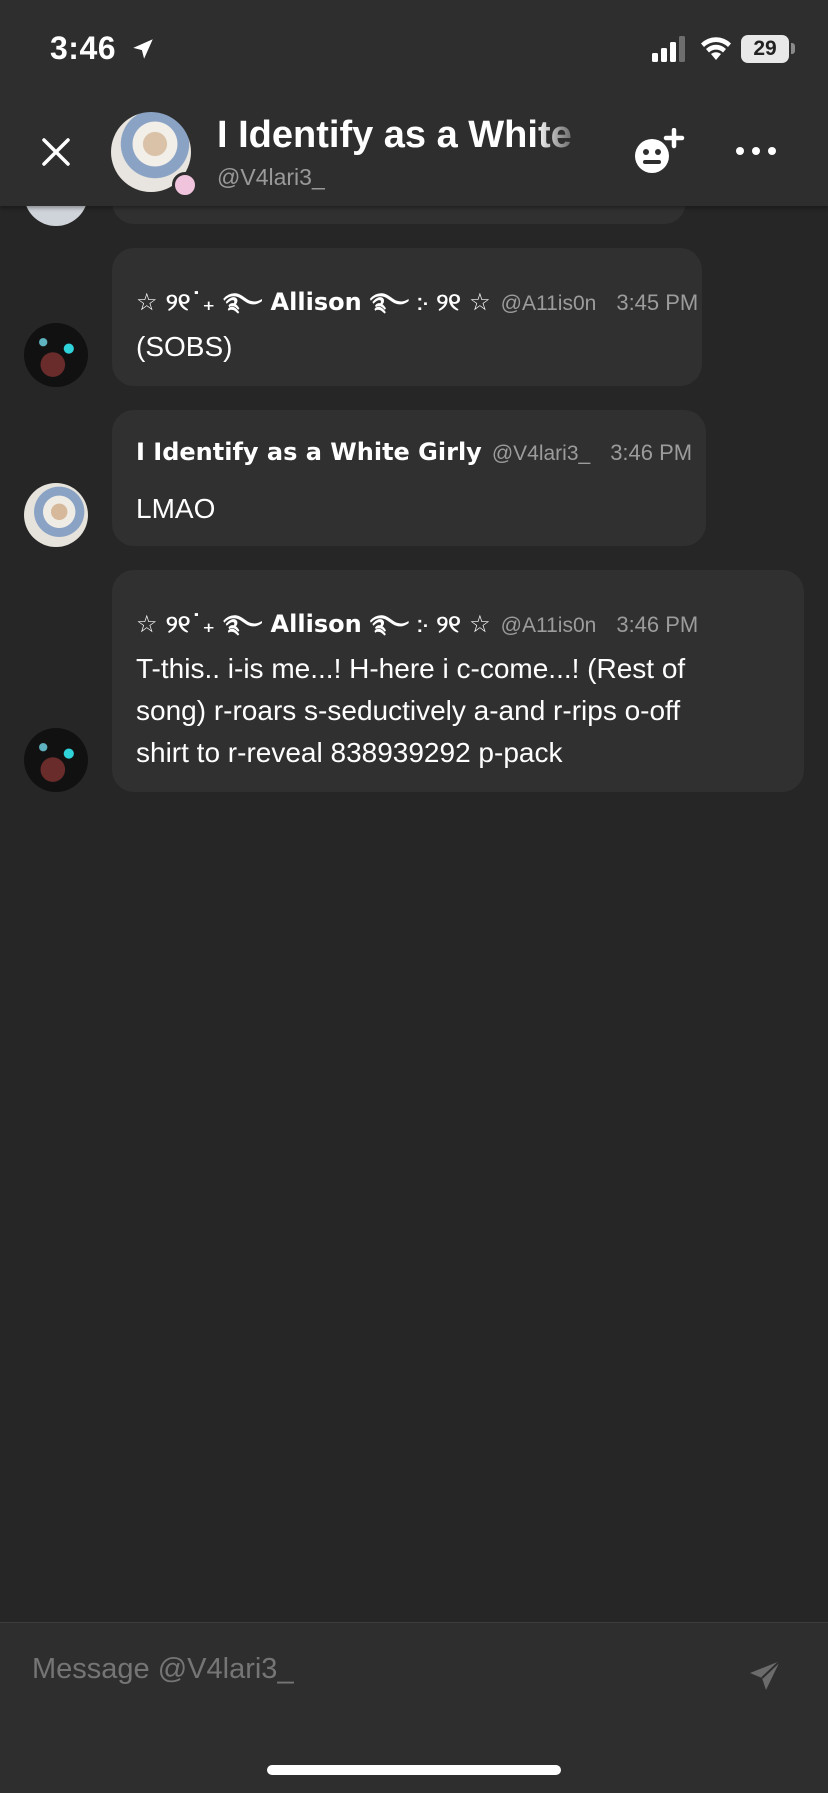 Image resolution: width=828 pixels, height=1793 pixels. What do you see at coordinates (56, 515) in the screenshot?
I see `avatar-v4lari3` at bounding box center [56, 515].